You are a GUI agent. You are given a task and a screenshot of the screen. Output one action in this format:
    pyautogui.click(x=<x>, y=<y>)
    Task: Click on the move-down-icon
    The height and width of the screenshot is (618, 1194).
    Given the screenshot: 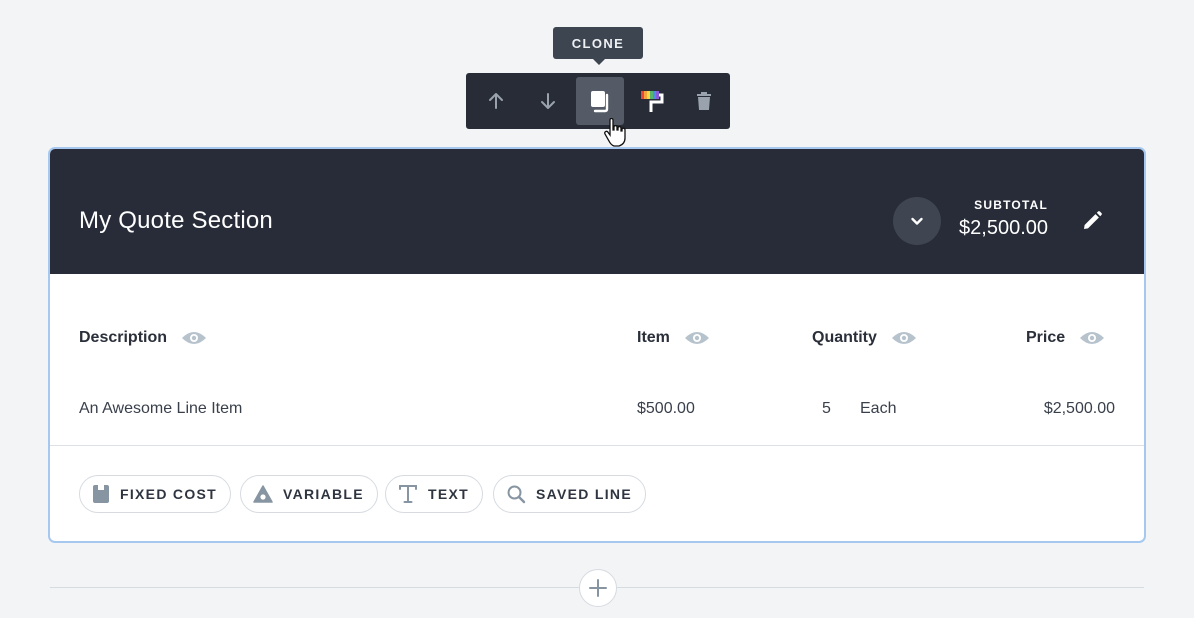 What is the action you would take?
    pyautogui.click(x=548, y=101)
    